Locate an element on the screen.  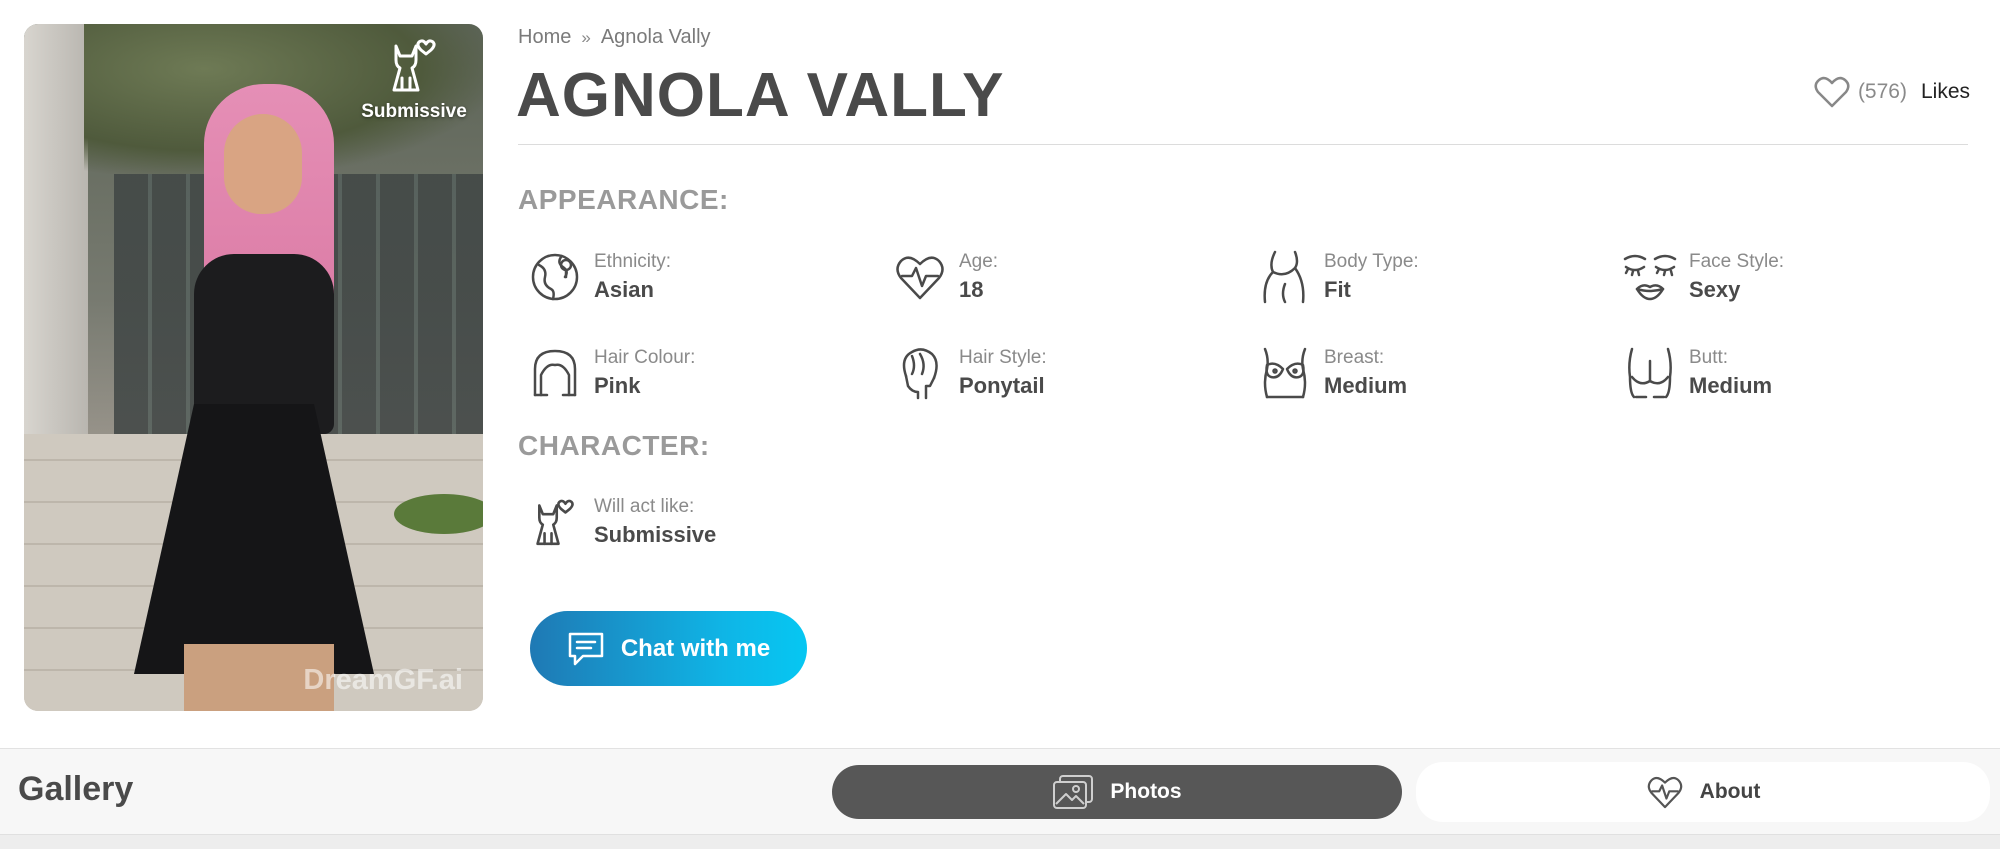
personality-badge: Submissive is located at coordinates (414, 78).